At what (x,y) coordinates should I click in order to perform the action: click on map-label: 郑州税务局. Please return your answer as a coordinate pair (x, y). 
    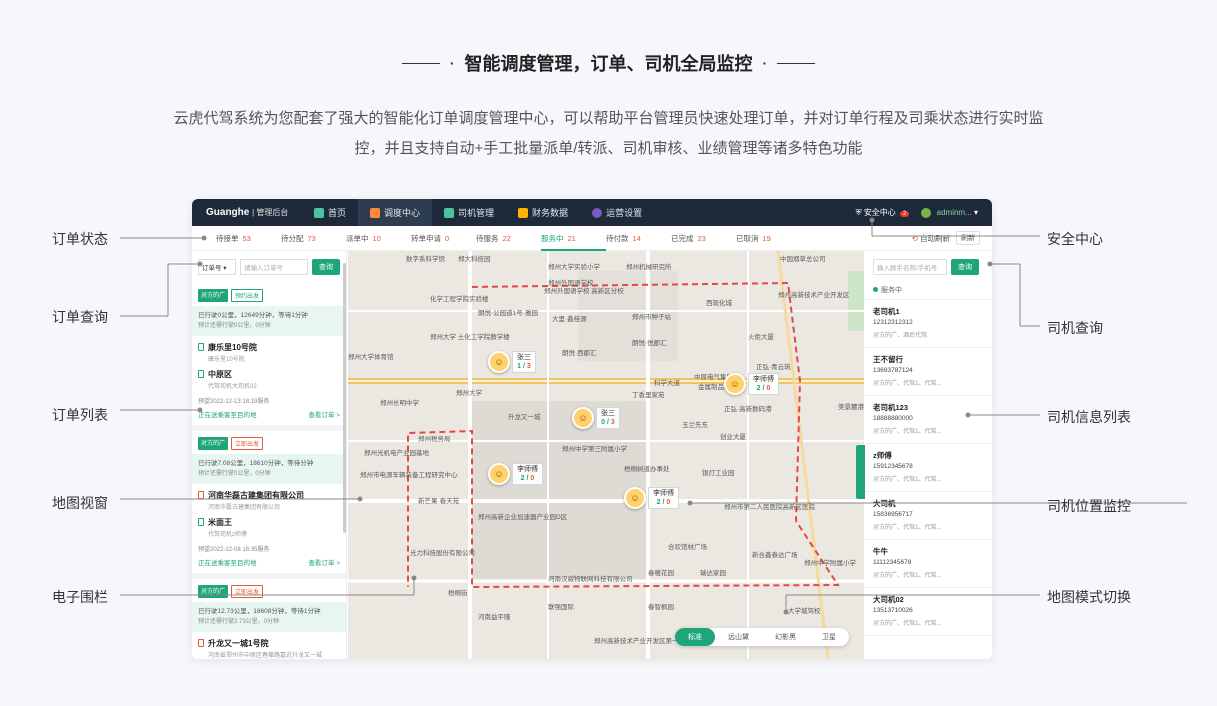
    Looking at the image, I should click on (434, 439).